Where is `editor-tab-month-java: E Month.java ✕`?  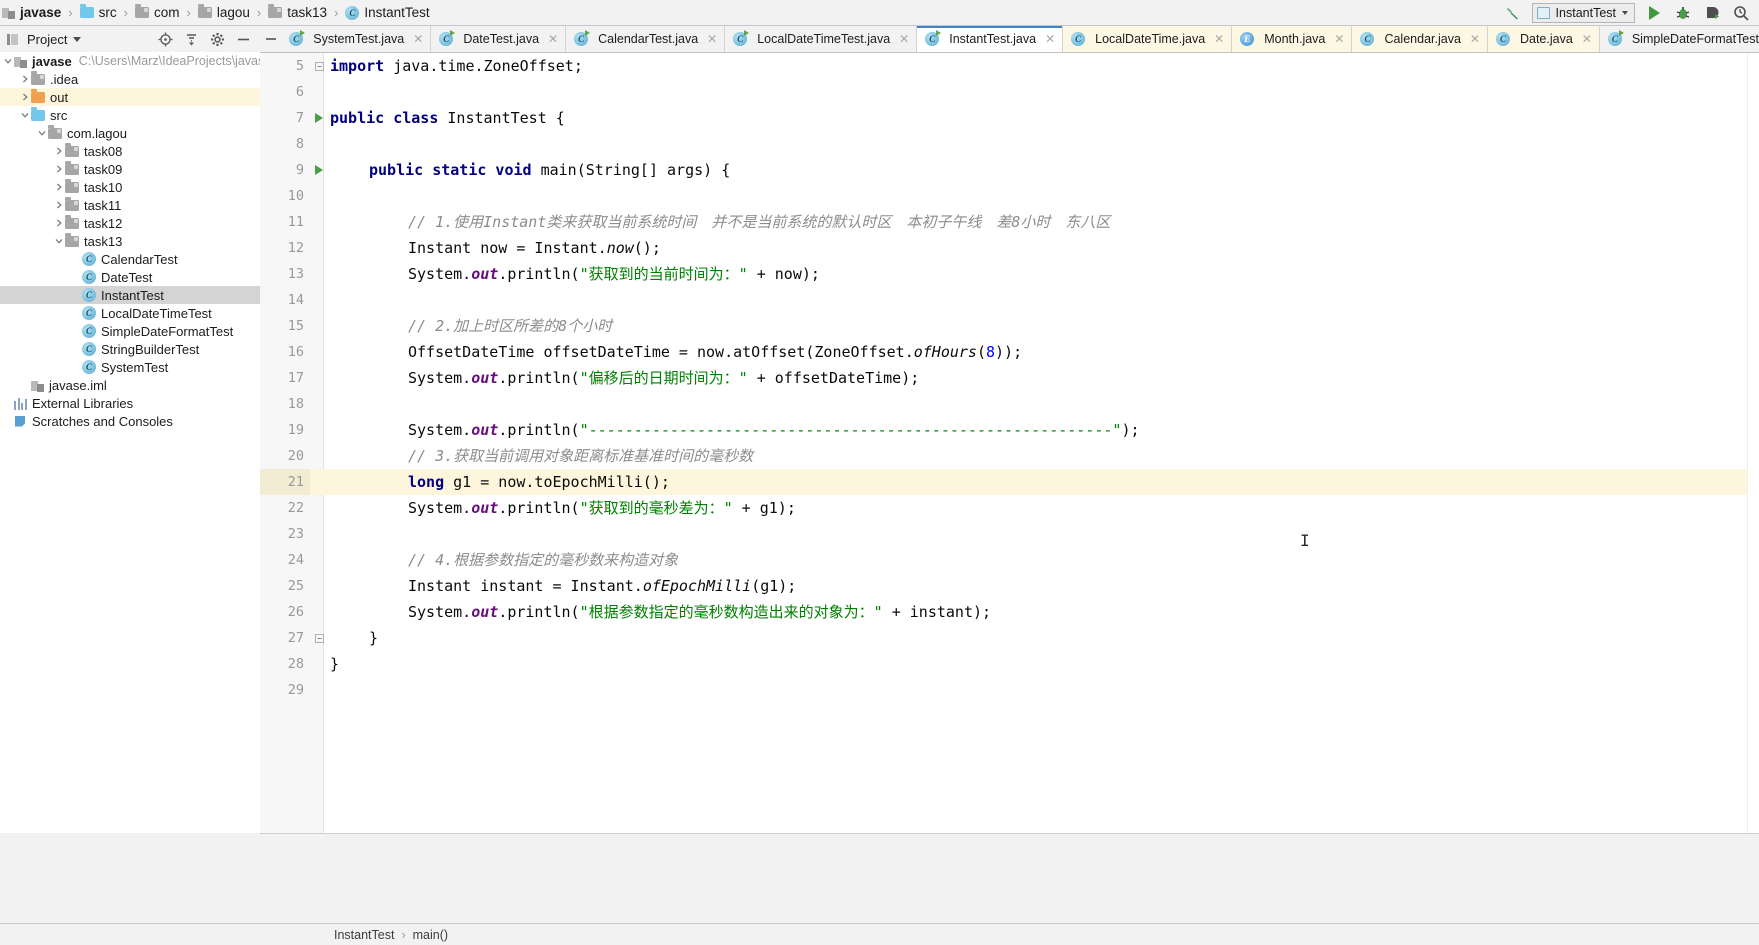
editor-tab-month-java: E Month.java ✕ is located at coordinates (1292, 39).